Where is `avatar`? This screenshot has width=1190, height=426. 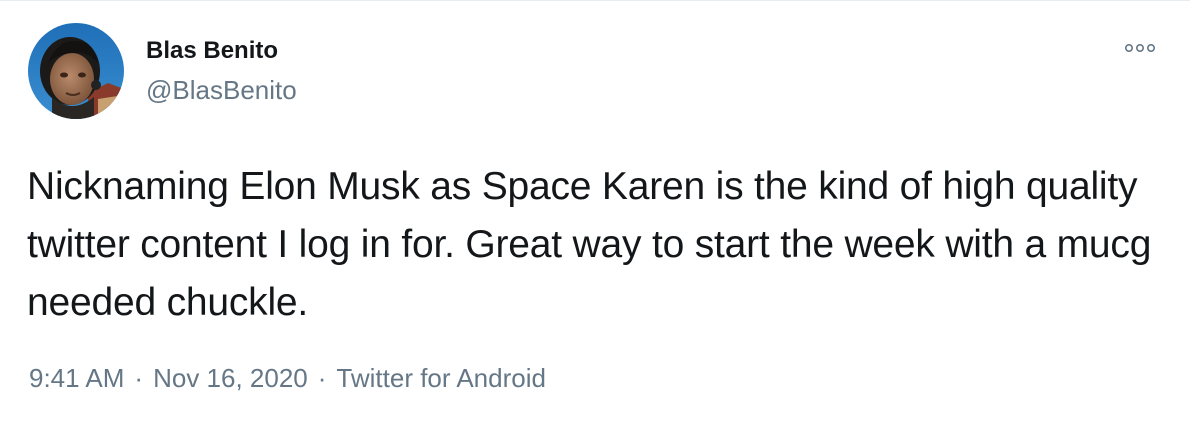 avatar is located at coordinates (76, 71).